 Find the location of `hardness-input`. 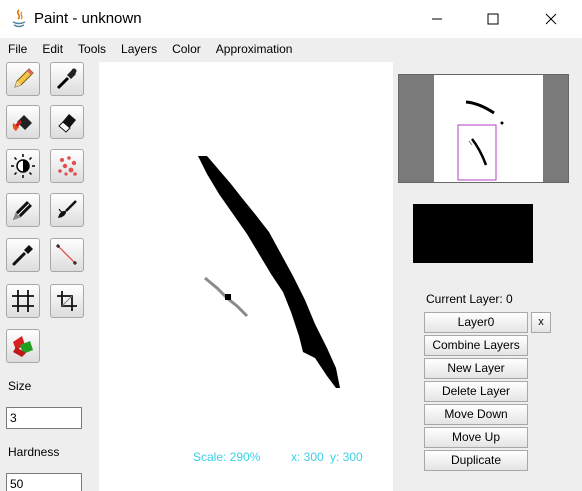

hardness-input is located at coordinates (44, 482).